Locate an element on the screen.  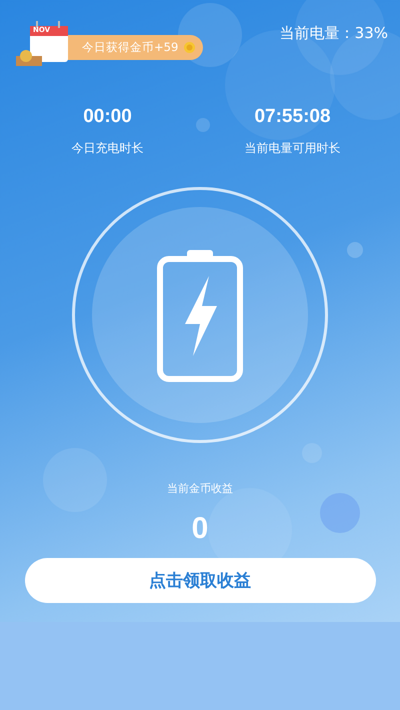
earnings-value: 0 is located at coordinates (200, 529).